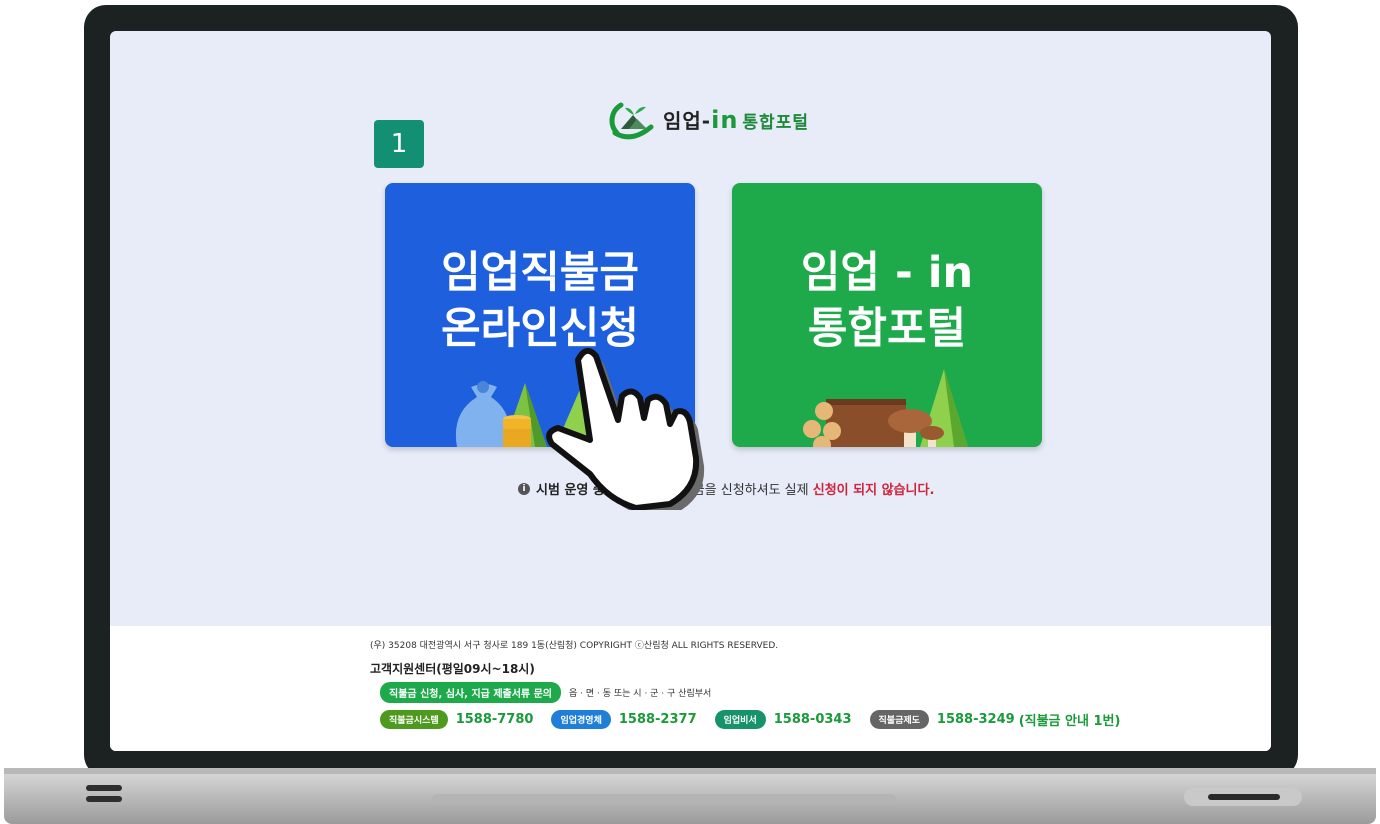  I want to click on contact-number-payment-policy: 1588-3249, so click(975, 719).